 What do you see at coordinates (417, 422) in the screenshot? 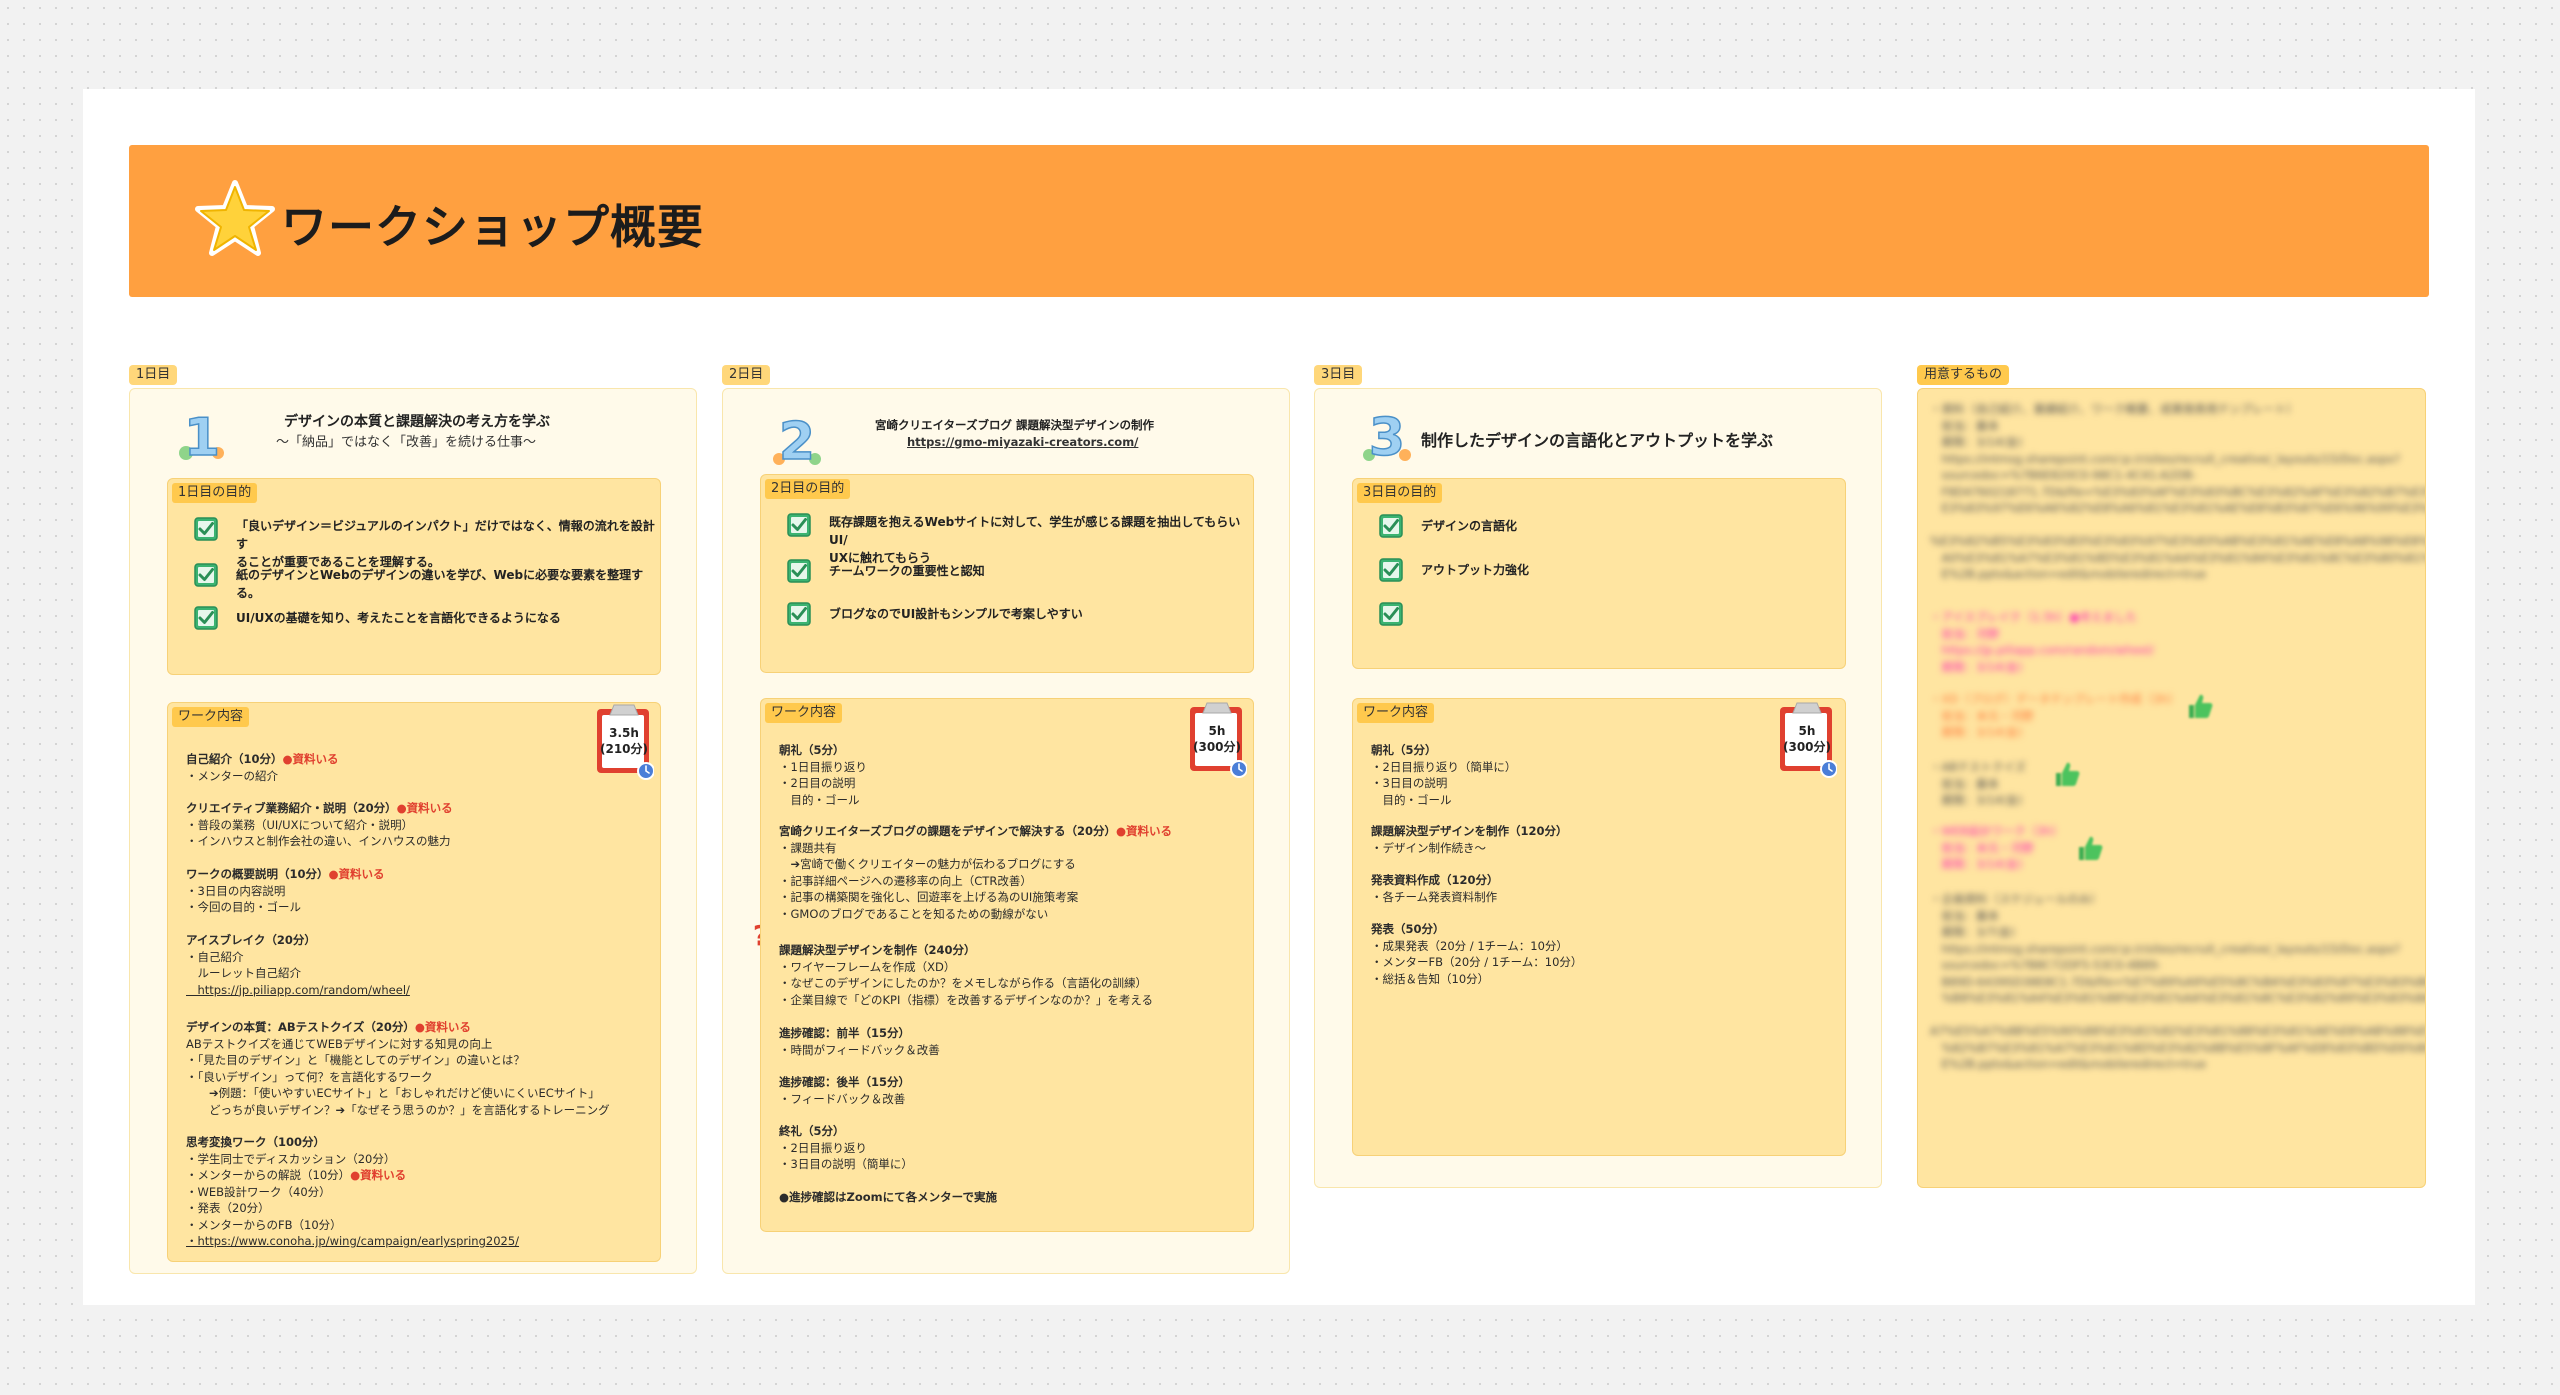
I see `day1-heading: デザインの本質と課題解決の考え方を学ぶ` at bounding box center [417, 422].